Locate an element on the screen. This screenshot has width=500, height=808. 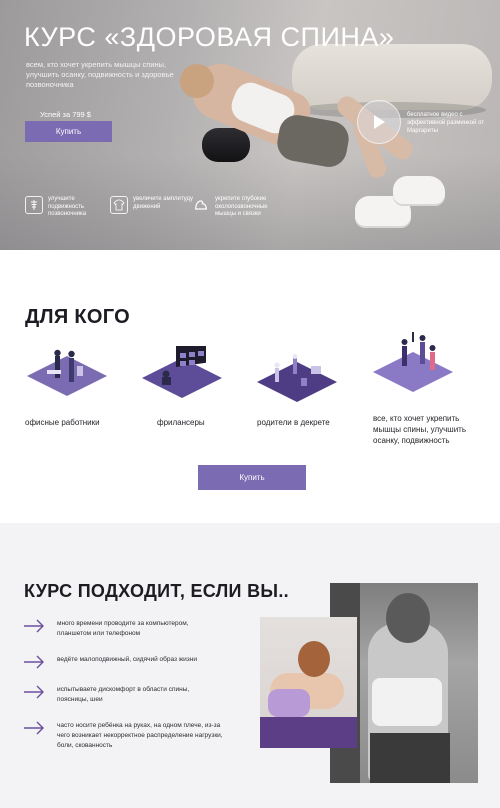
who-caption: фрилансеры is located at coordinates (181, 422).